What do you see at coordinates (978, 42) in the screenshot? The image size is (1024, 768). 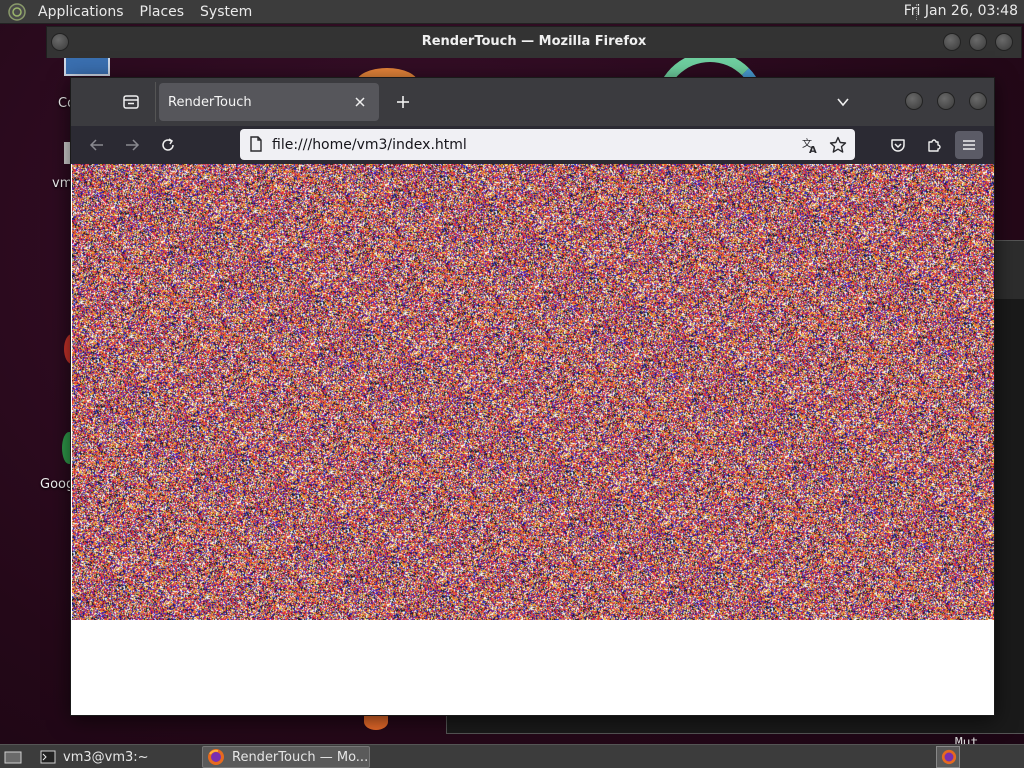 I see `window-maximize-button` at bounding box center [978, 42].